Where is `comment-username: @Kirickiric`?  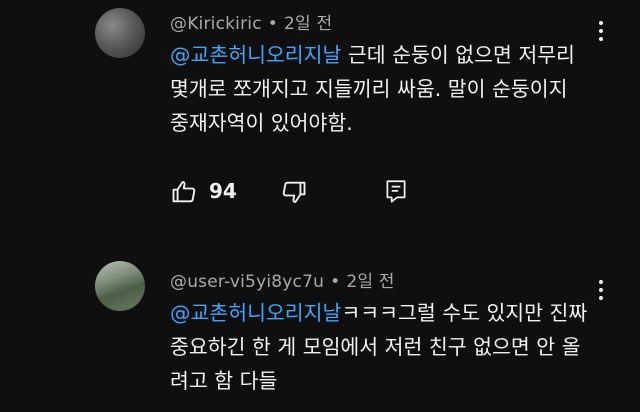 comment-username: @Kirickiric is located at coordinates (216, 24).